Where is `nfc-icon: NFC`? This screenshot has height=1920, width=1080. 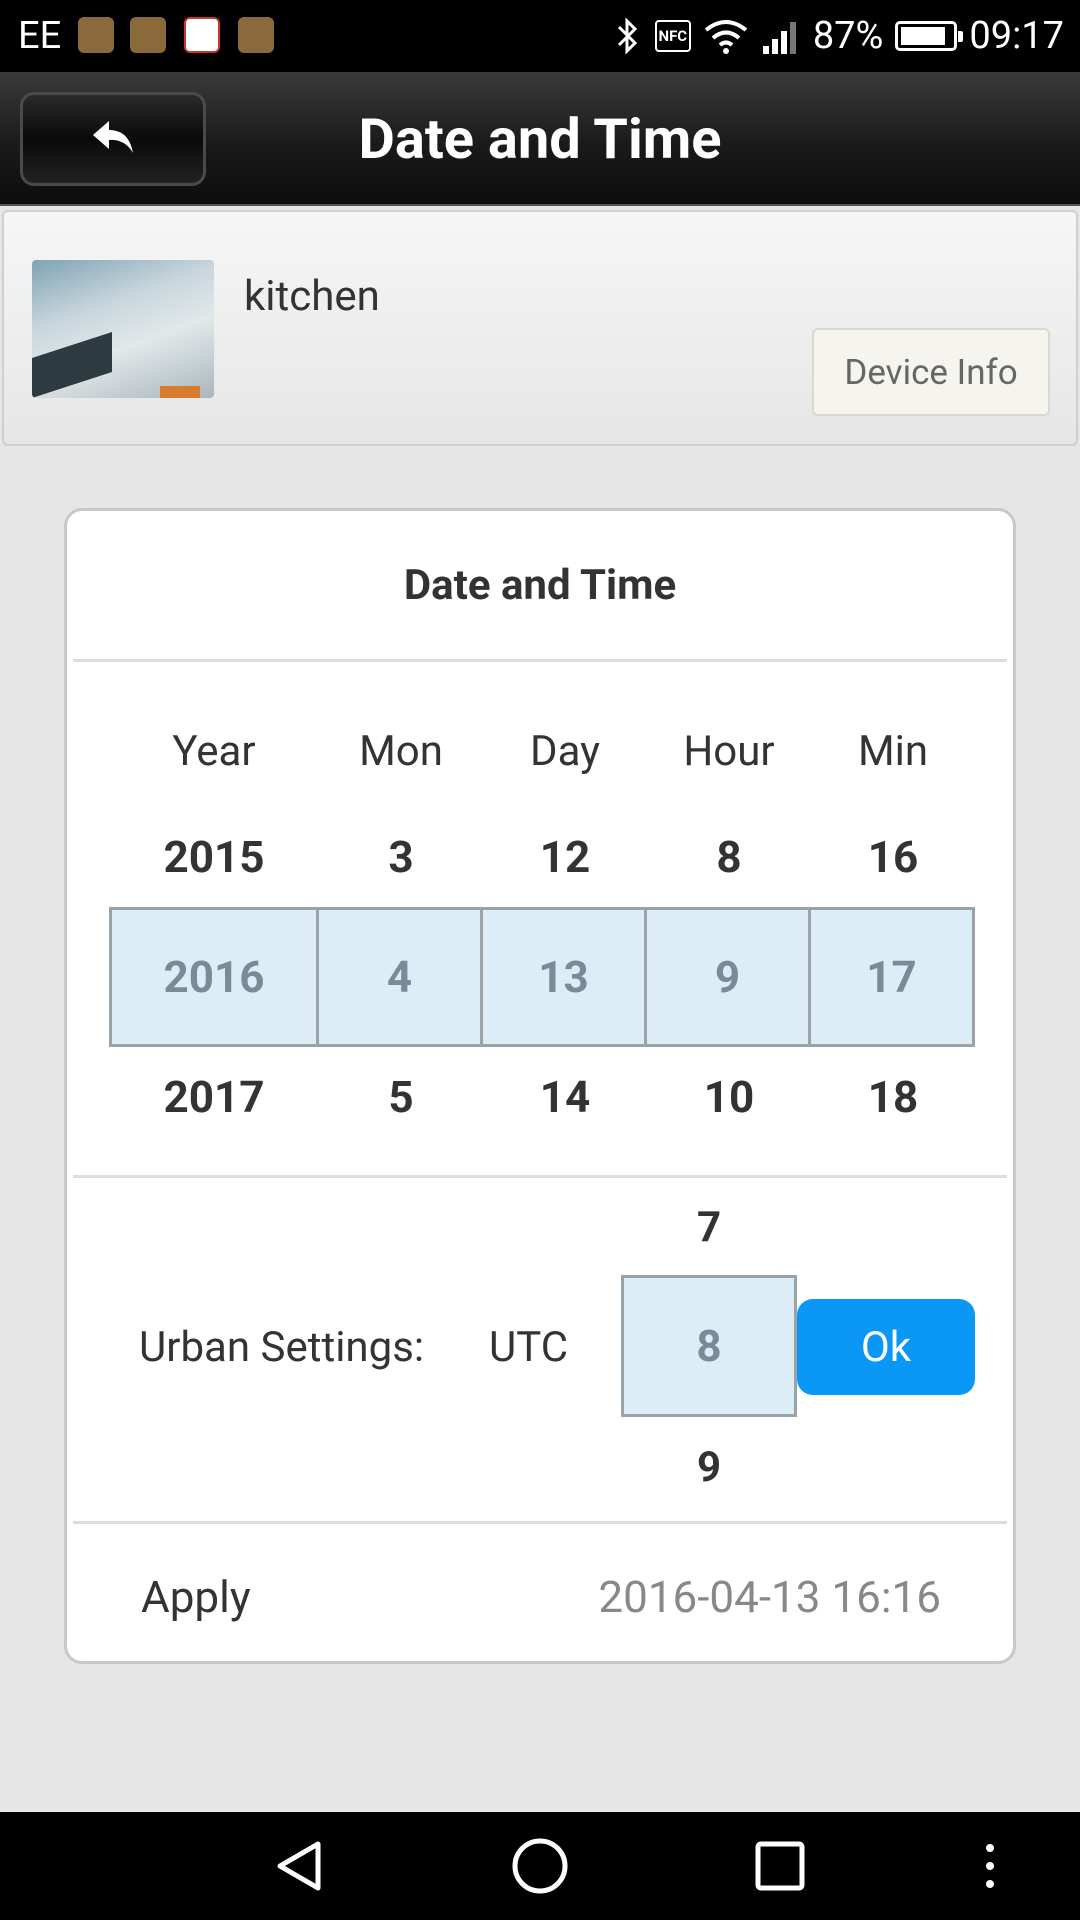 nfc-icon: NFC is located at coordinates (672, 36).